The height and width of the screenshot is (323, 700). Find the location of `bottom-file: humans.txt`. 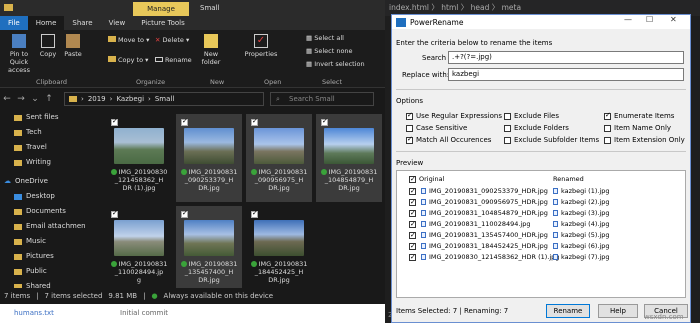

bottom-file: humans.txt is located at coordinates (34, 313).